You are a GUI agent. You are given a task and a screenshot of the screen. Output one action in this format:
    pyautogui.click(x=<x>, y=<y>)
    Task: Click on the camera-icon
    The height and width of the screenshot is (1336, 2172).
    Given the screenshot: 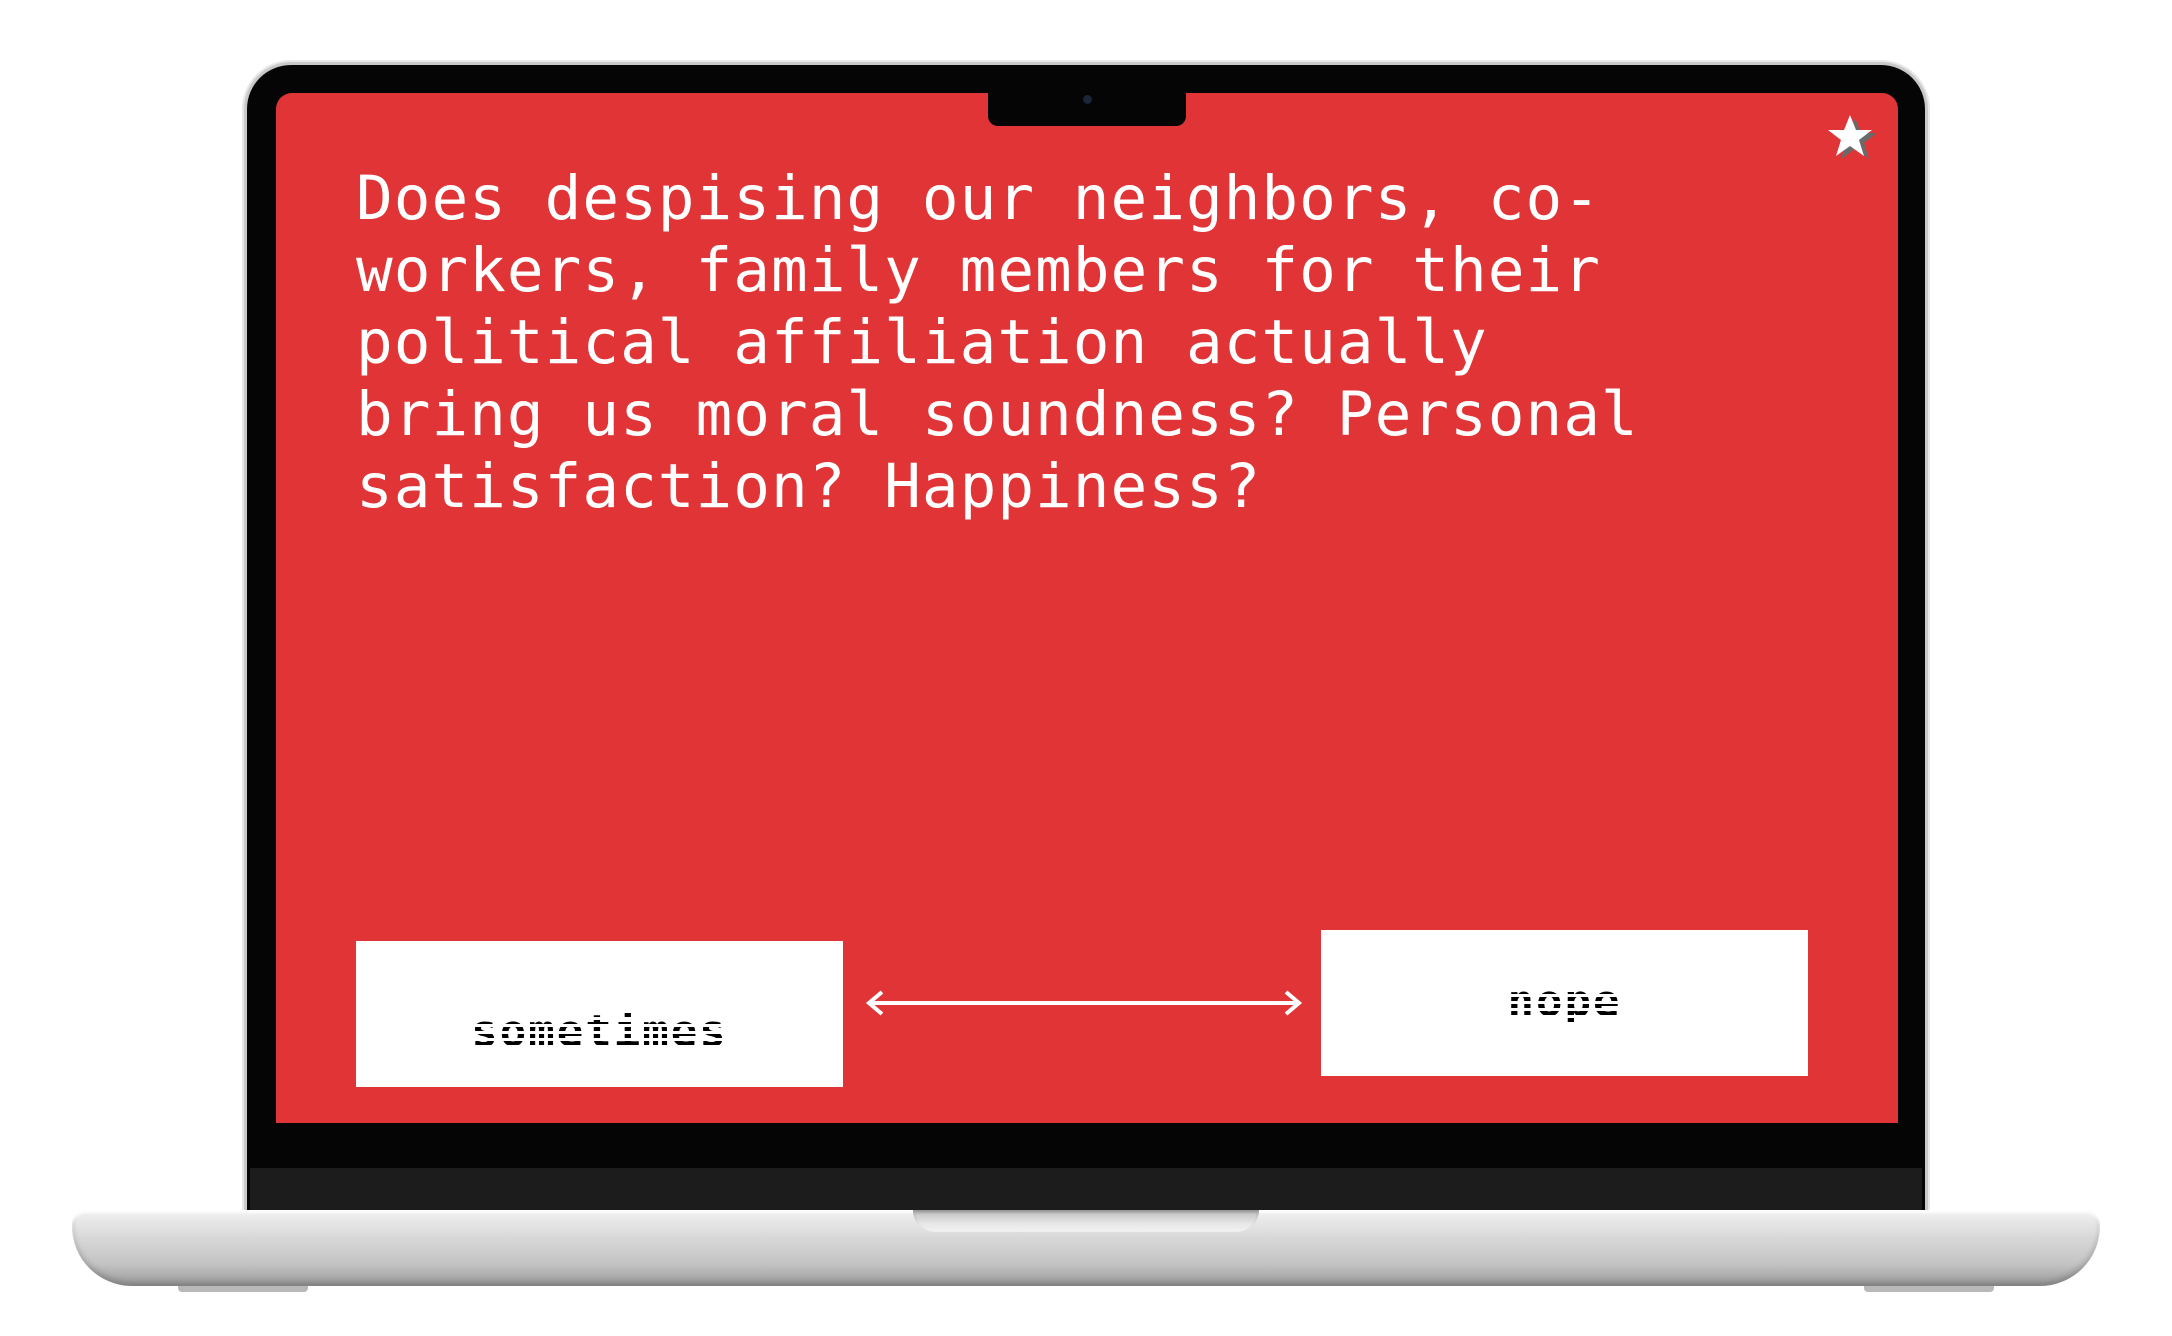 What is the action you would take?
    pyautogui.click(x=1087, y=99)
    